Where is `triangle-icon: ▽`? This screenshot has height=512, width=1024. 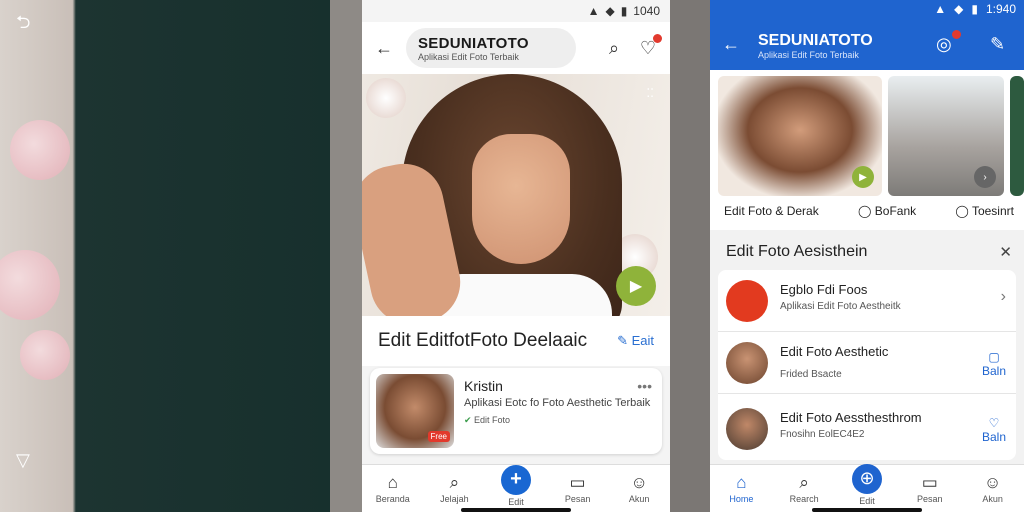
triangle-icon: ▽ is located at coordinates (23, 460).